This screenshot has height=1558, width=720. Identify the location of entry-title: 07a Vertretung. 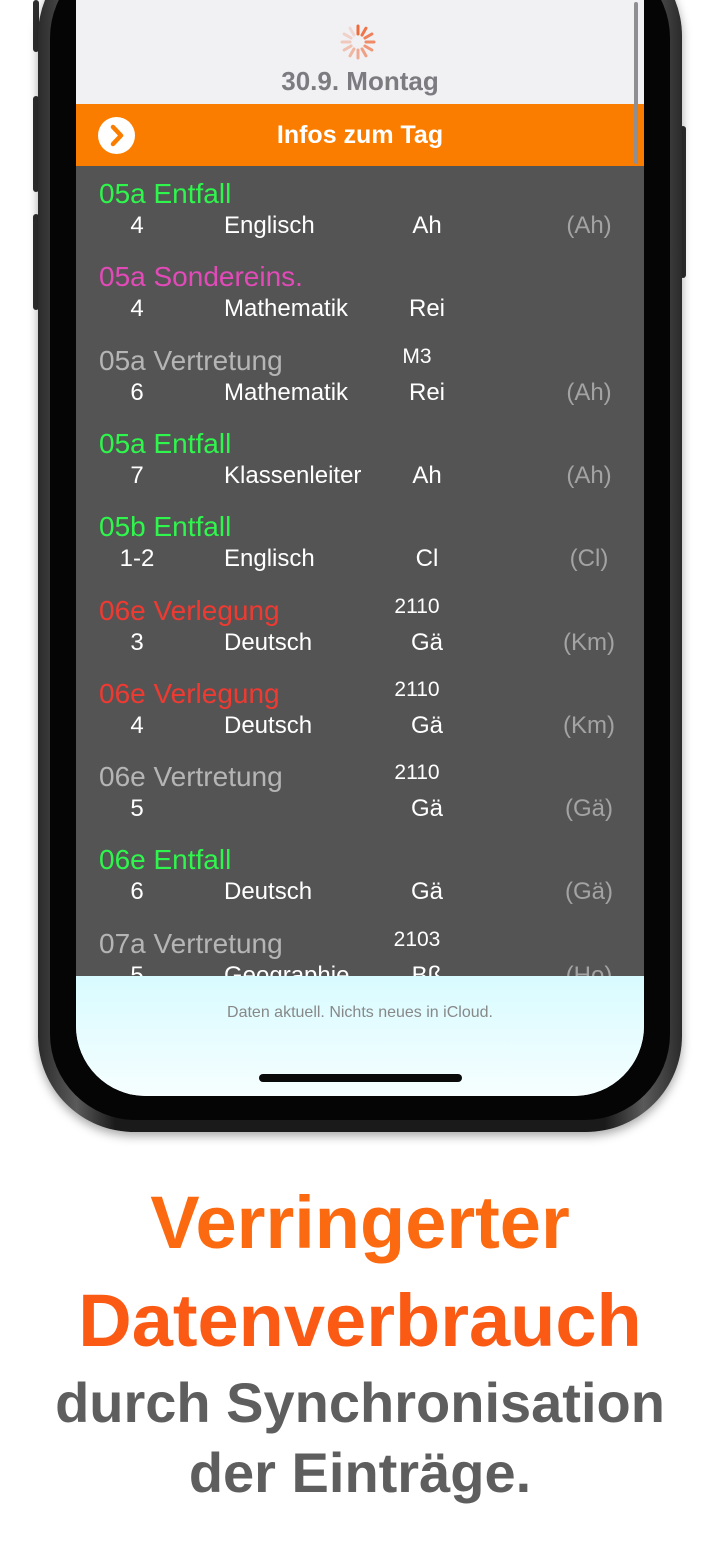
(191, 944).